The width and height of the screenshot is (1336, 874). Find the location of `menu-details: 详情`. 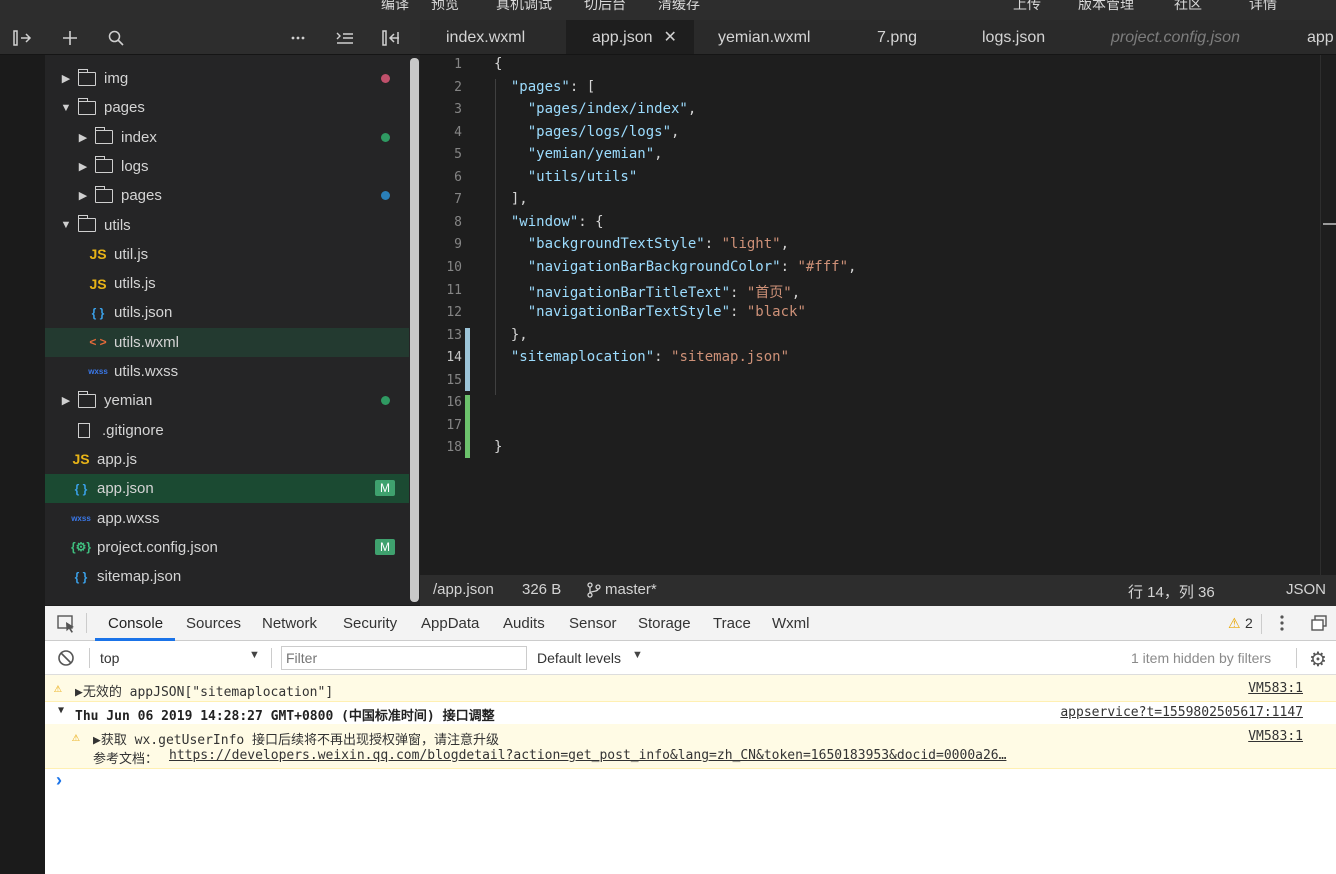

menu-details: 详情 is located at coordinates (1263, 6).